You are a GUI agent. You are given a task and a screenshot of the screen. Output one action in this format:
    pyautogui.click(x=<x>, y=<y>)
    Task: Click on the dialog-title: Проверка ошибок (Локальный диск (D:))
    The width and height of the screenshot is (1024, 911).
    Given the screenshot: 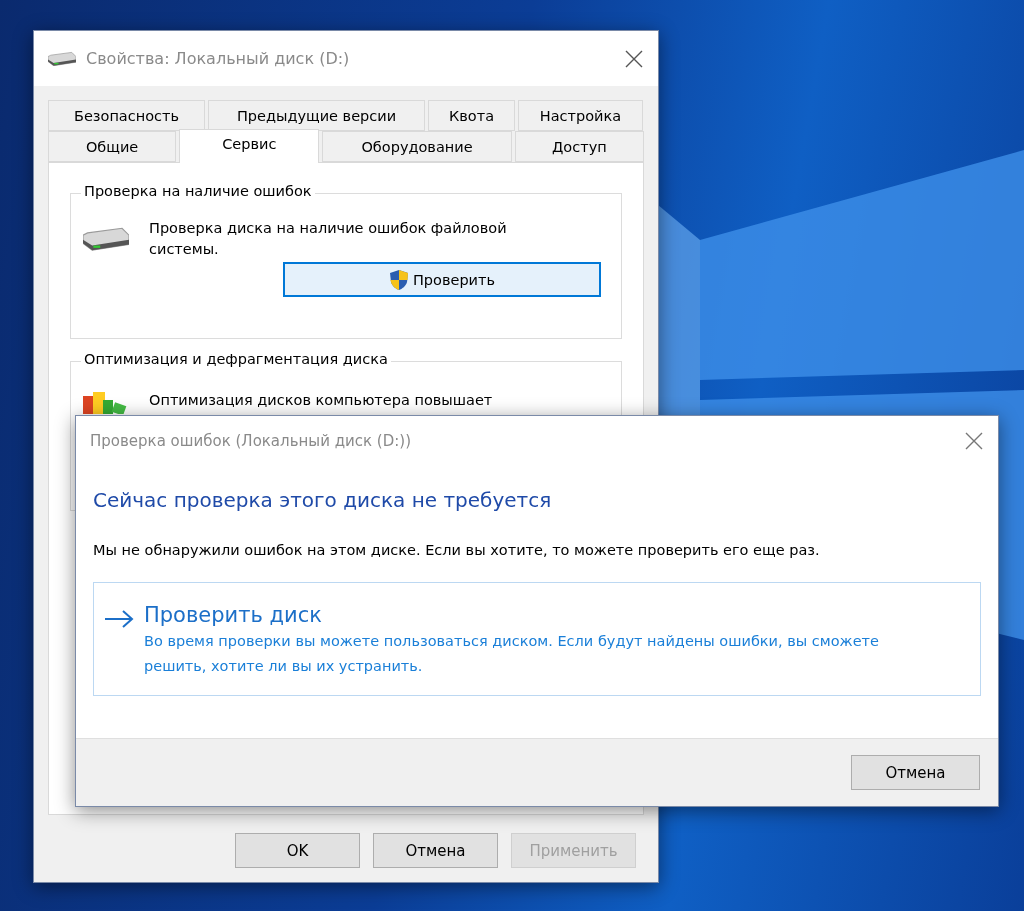 What is the action you would take?
    pyautogui.click(x=251, y=441)
    